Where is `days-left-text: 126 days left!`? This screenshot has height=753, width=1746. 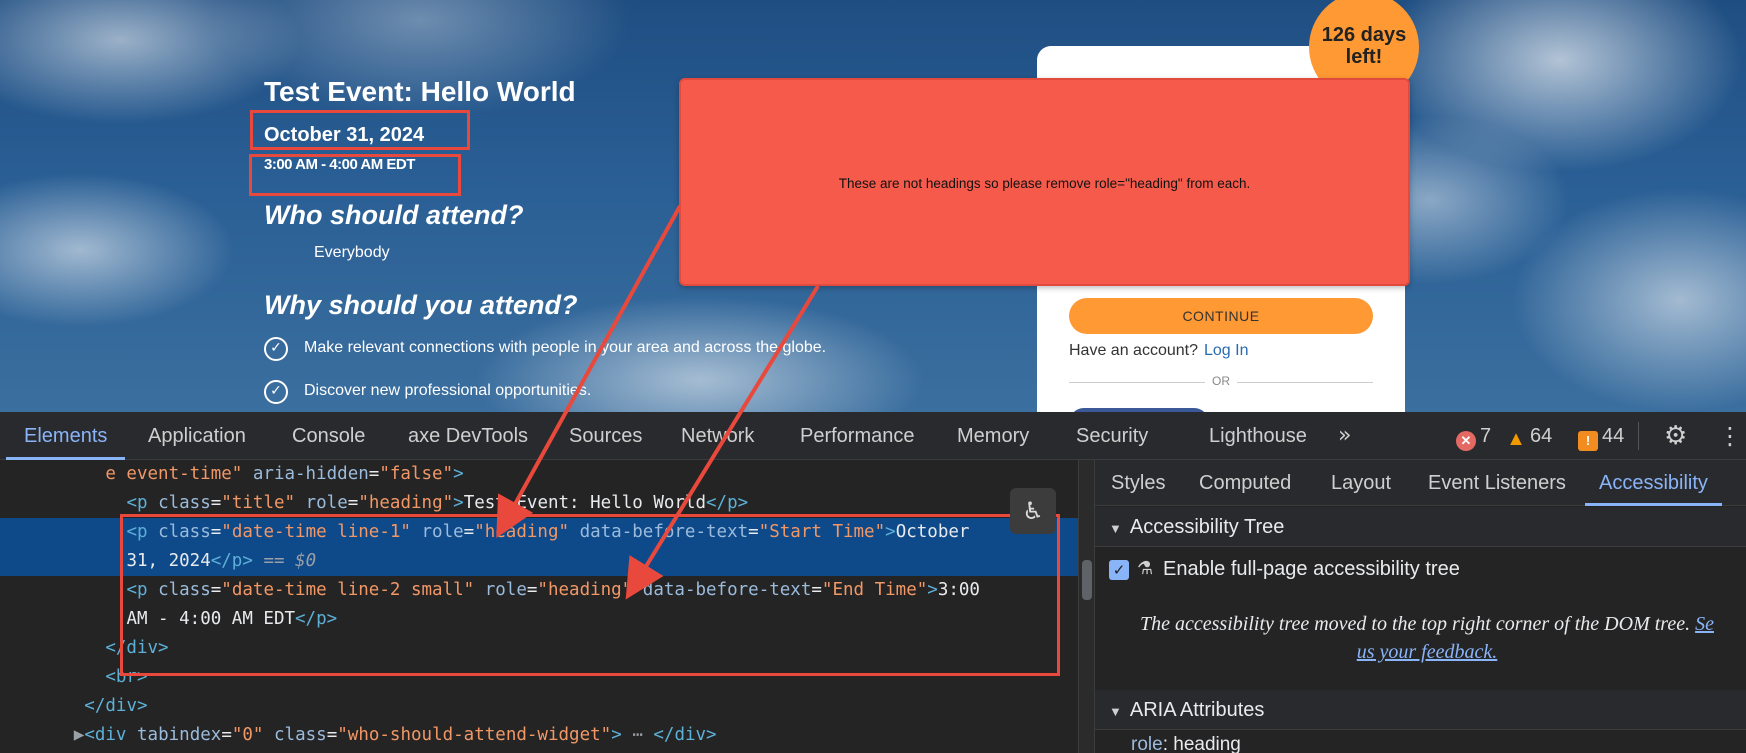 days-left-text: 126 days left! is located at coordinates (1364, 46).